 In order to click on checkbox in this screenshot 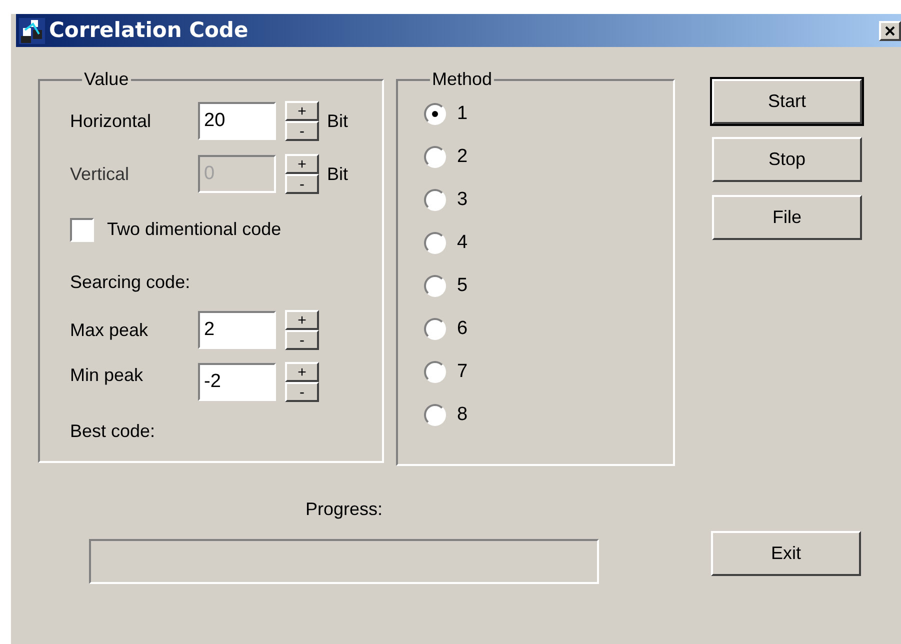, I will do `click(82, 230)`.